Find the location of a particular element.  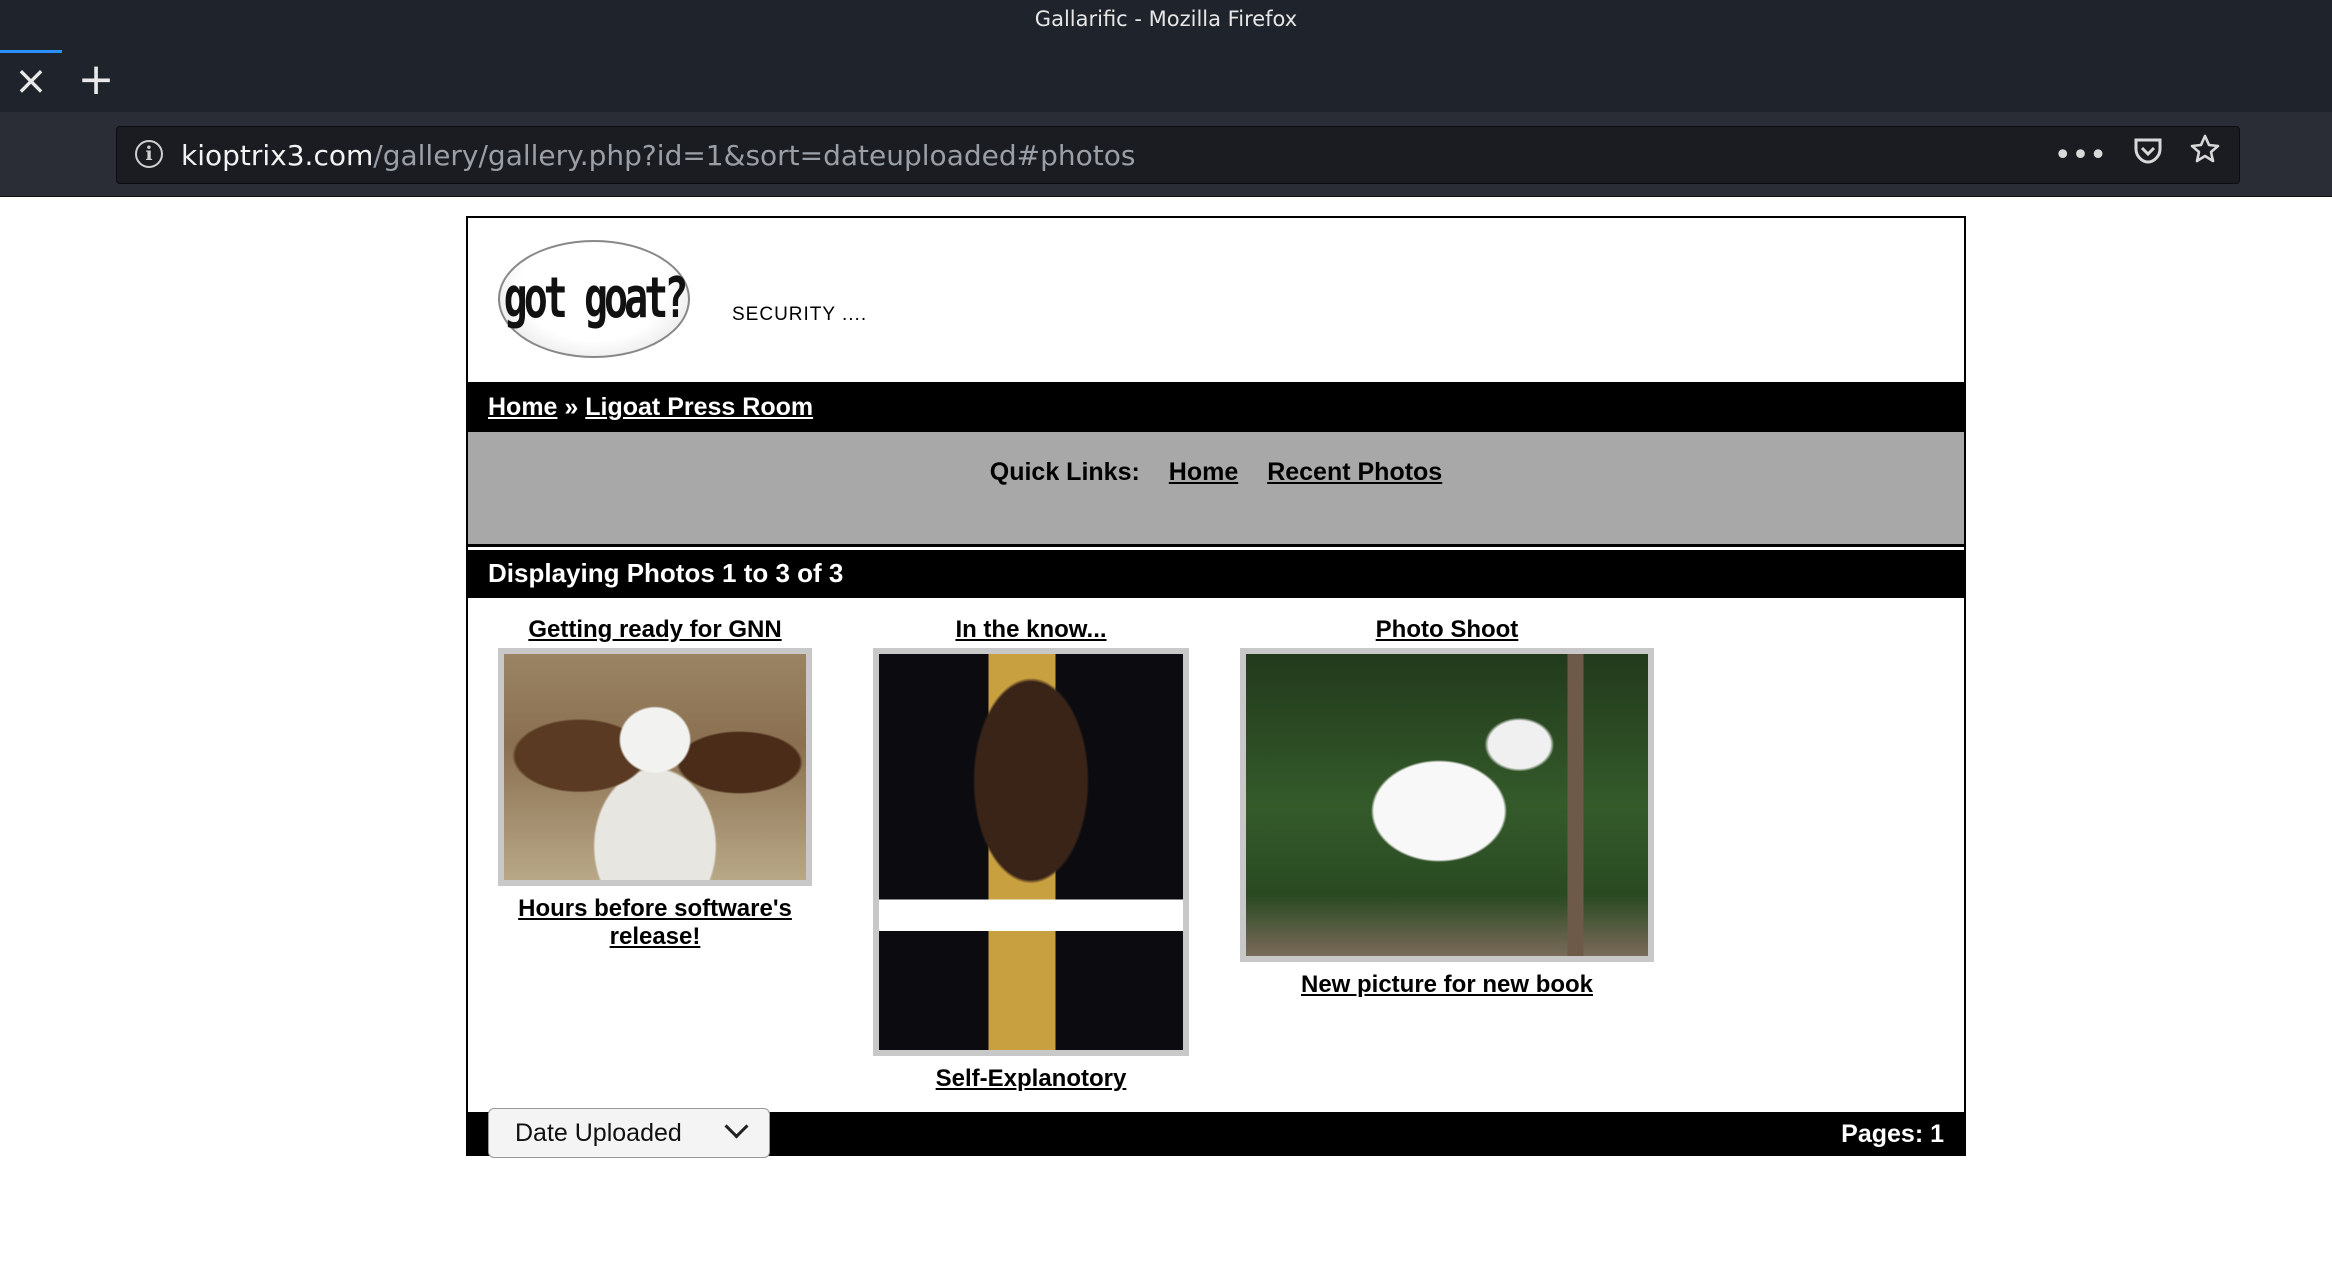

photo-item: In the know... Self-Explanotory is located at coordinates (1031, 854).